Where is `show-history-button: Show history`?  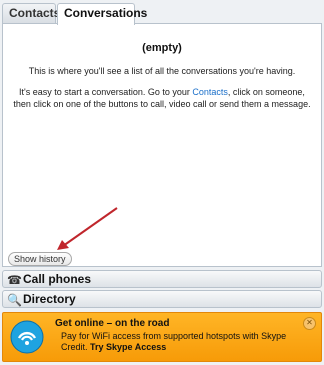
show-history-button: Show history is located at coordinates (40, 259).